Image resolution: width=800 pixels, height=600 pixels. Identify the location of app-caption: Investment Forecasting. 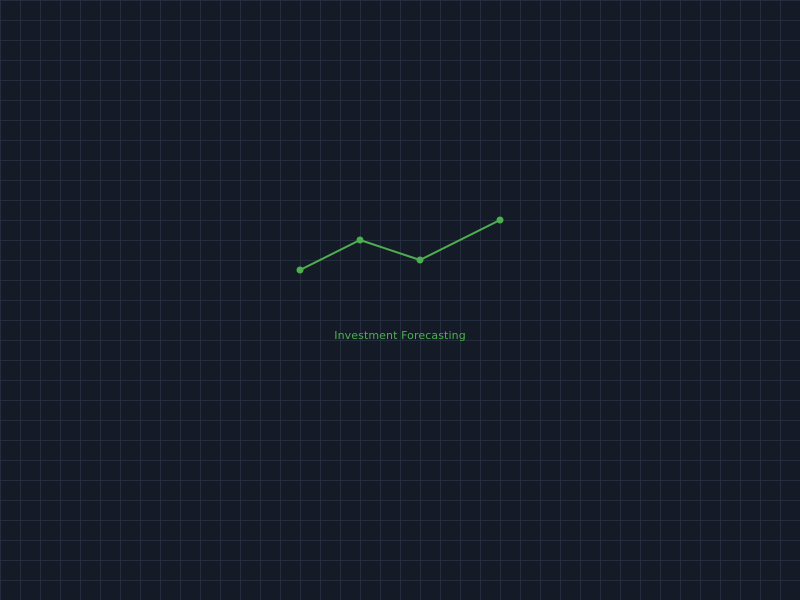
(400, 335).